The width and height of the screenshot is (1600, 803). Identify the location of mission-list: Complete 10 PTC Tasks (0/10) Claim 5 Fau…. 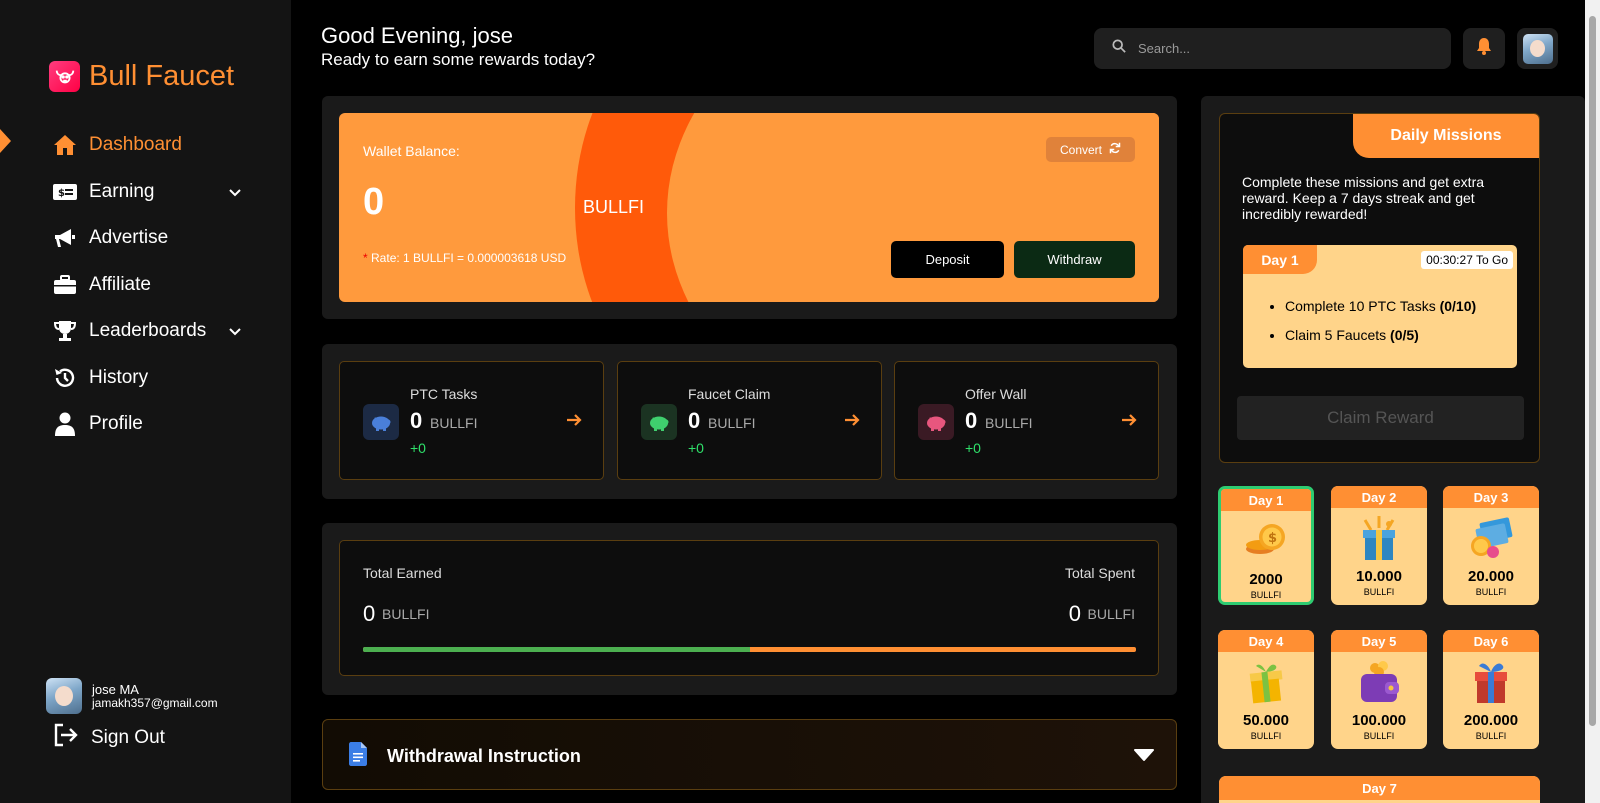
(1380, 321).